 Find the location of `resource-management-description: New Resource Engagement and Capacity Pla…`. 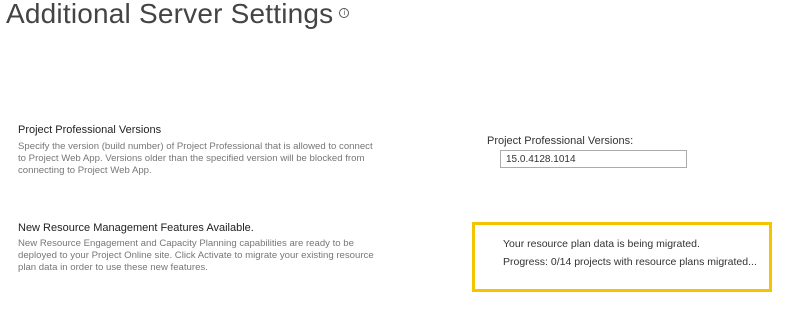

resource-management-description: New Resource Engagement and Capacity Pla… is located at coordinates (196, 255).